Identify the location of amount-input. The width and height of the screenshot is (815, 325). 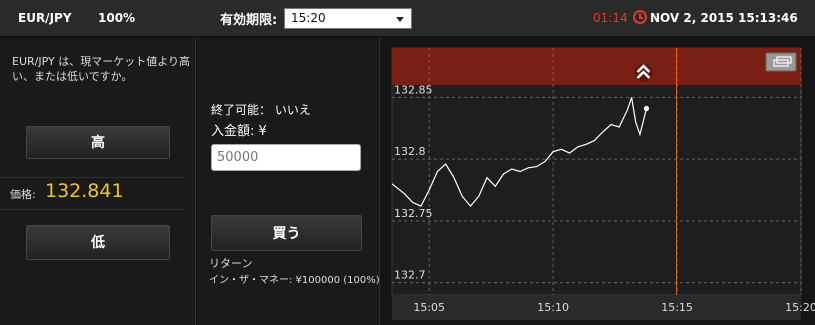
(286, 157).